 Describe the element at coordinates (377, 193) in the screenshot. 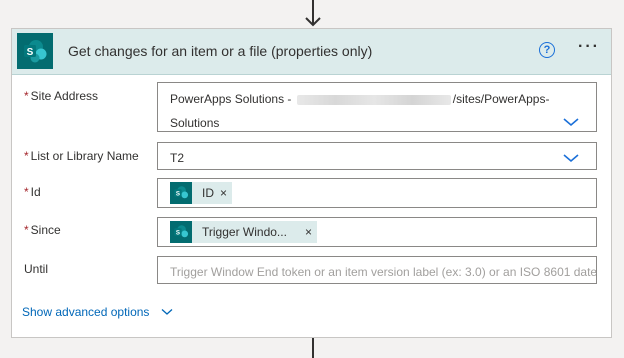

I see `id-input: S ID ×` at that location.